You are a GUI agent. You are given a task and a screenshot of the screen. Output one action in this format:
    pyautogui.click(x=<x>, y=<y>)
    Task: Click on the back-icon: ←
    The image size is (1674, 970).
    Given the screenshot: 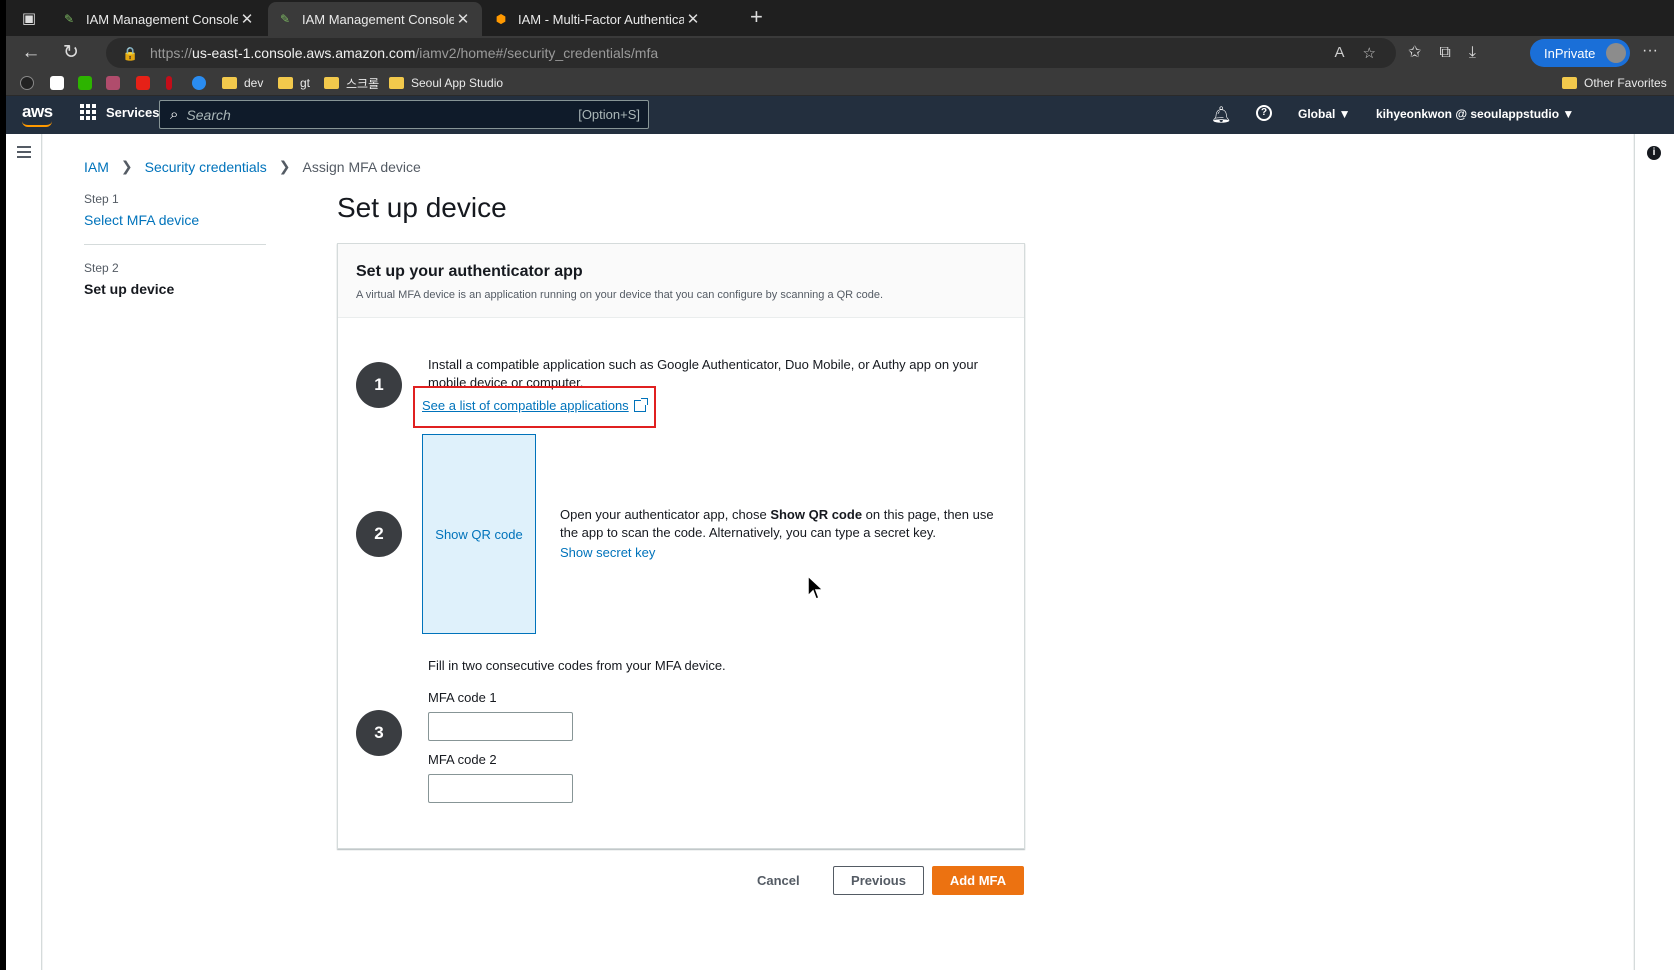 What is the action you would take?
    pyautogui.click(x=31, y=53)
    